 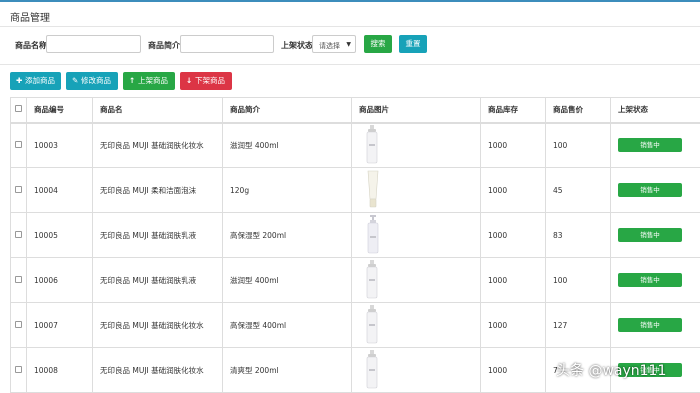 I want to click on cell-id: 10008, so click(x=59, y=370).